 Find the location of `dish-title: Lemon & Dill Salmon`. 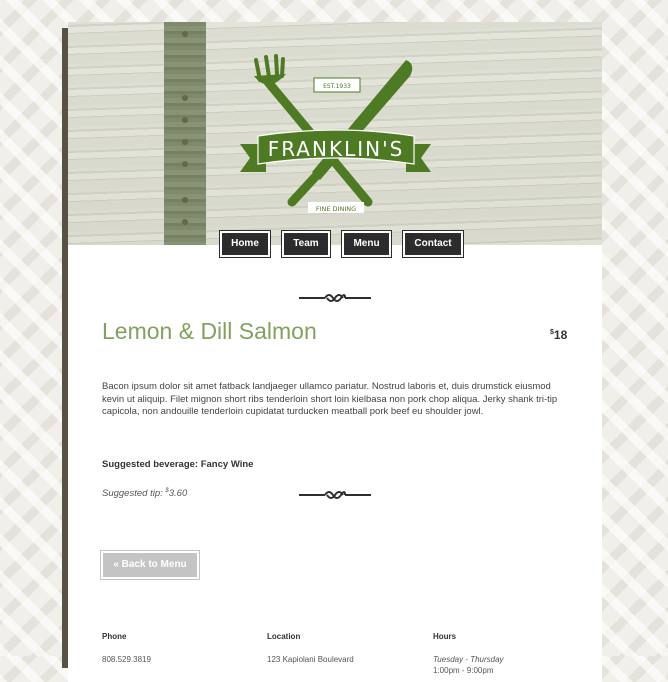

dish-title: Lemon & Dill Salmon is located at coordinates (209, 331).